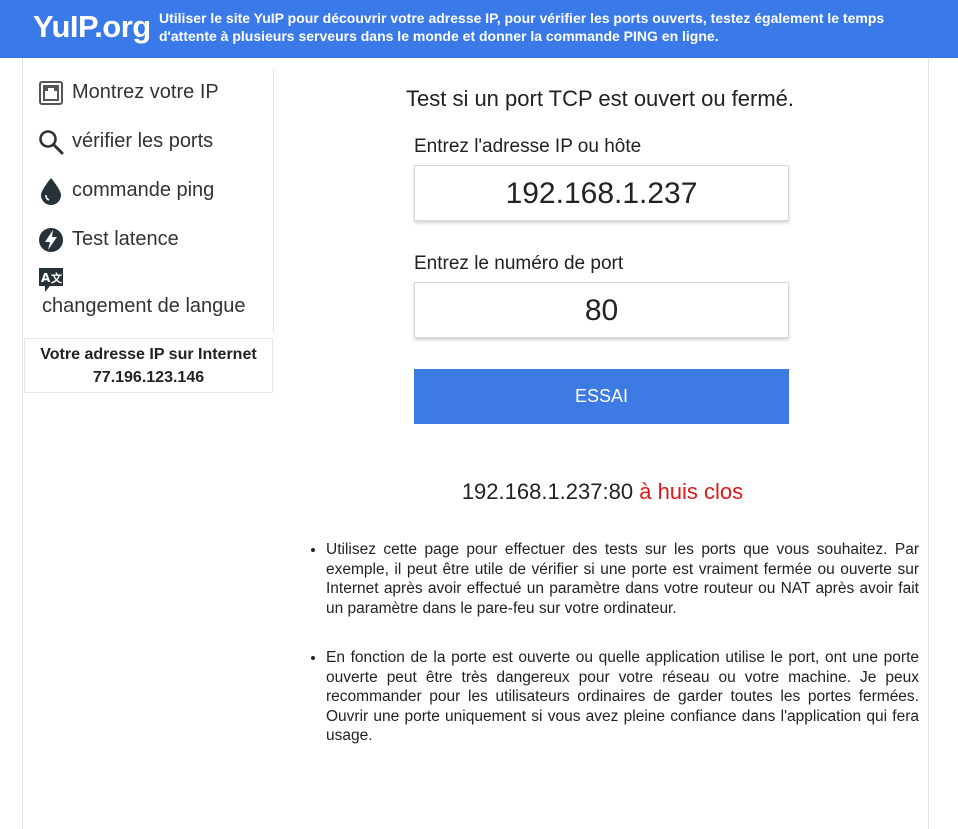  I want to click on port-input: 80, so click(601, 310).